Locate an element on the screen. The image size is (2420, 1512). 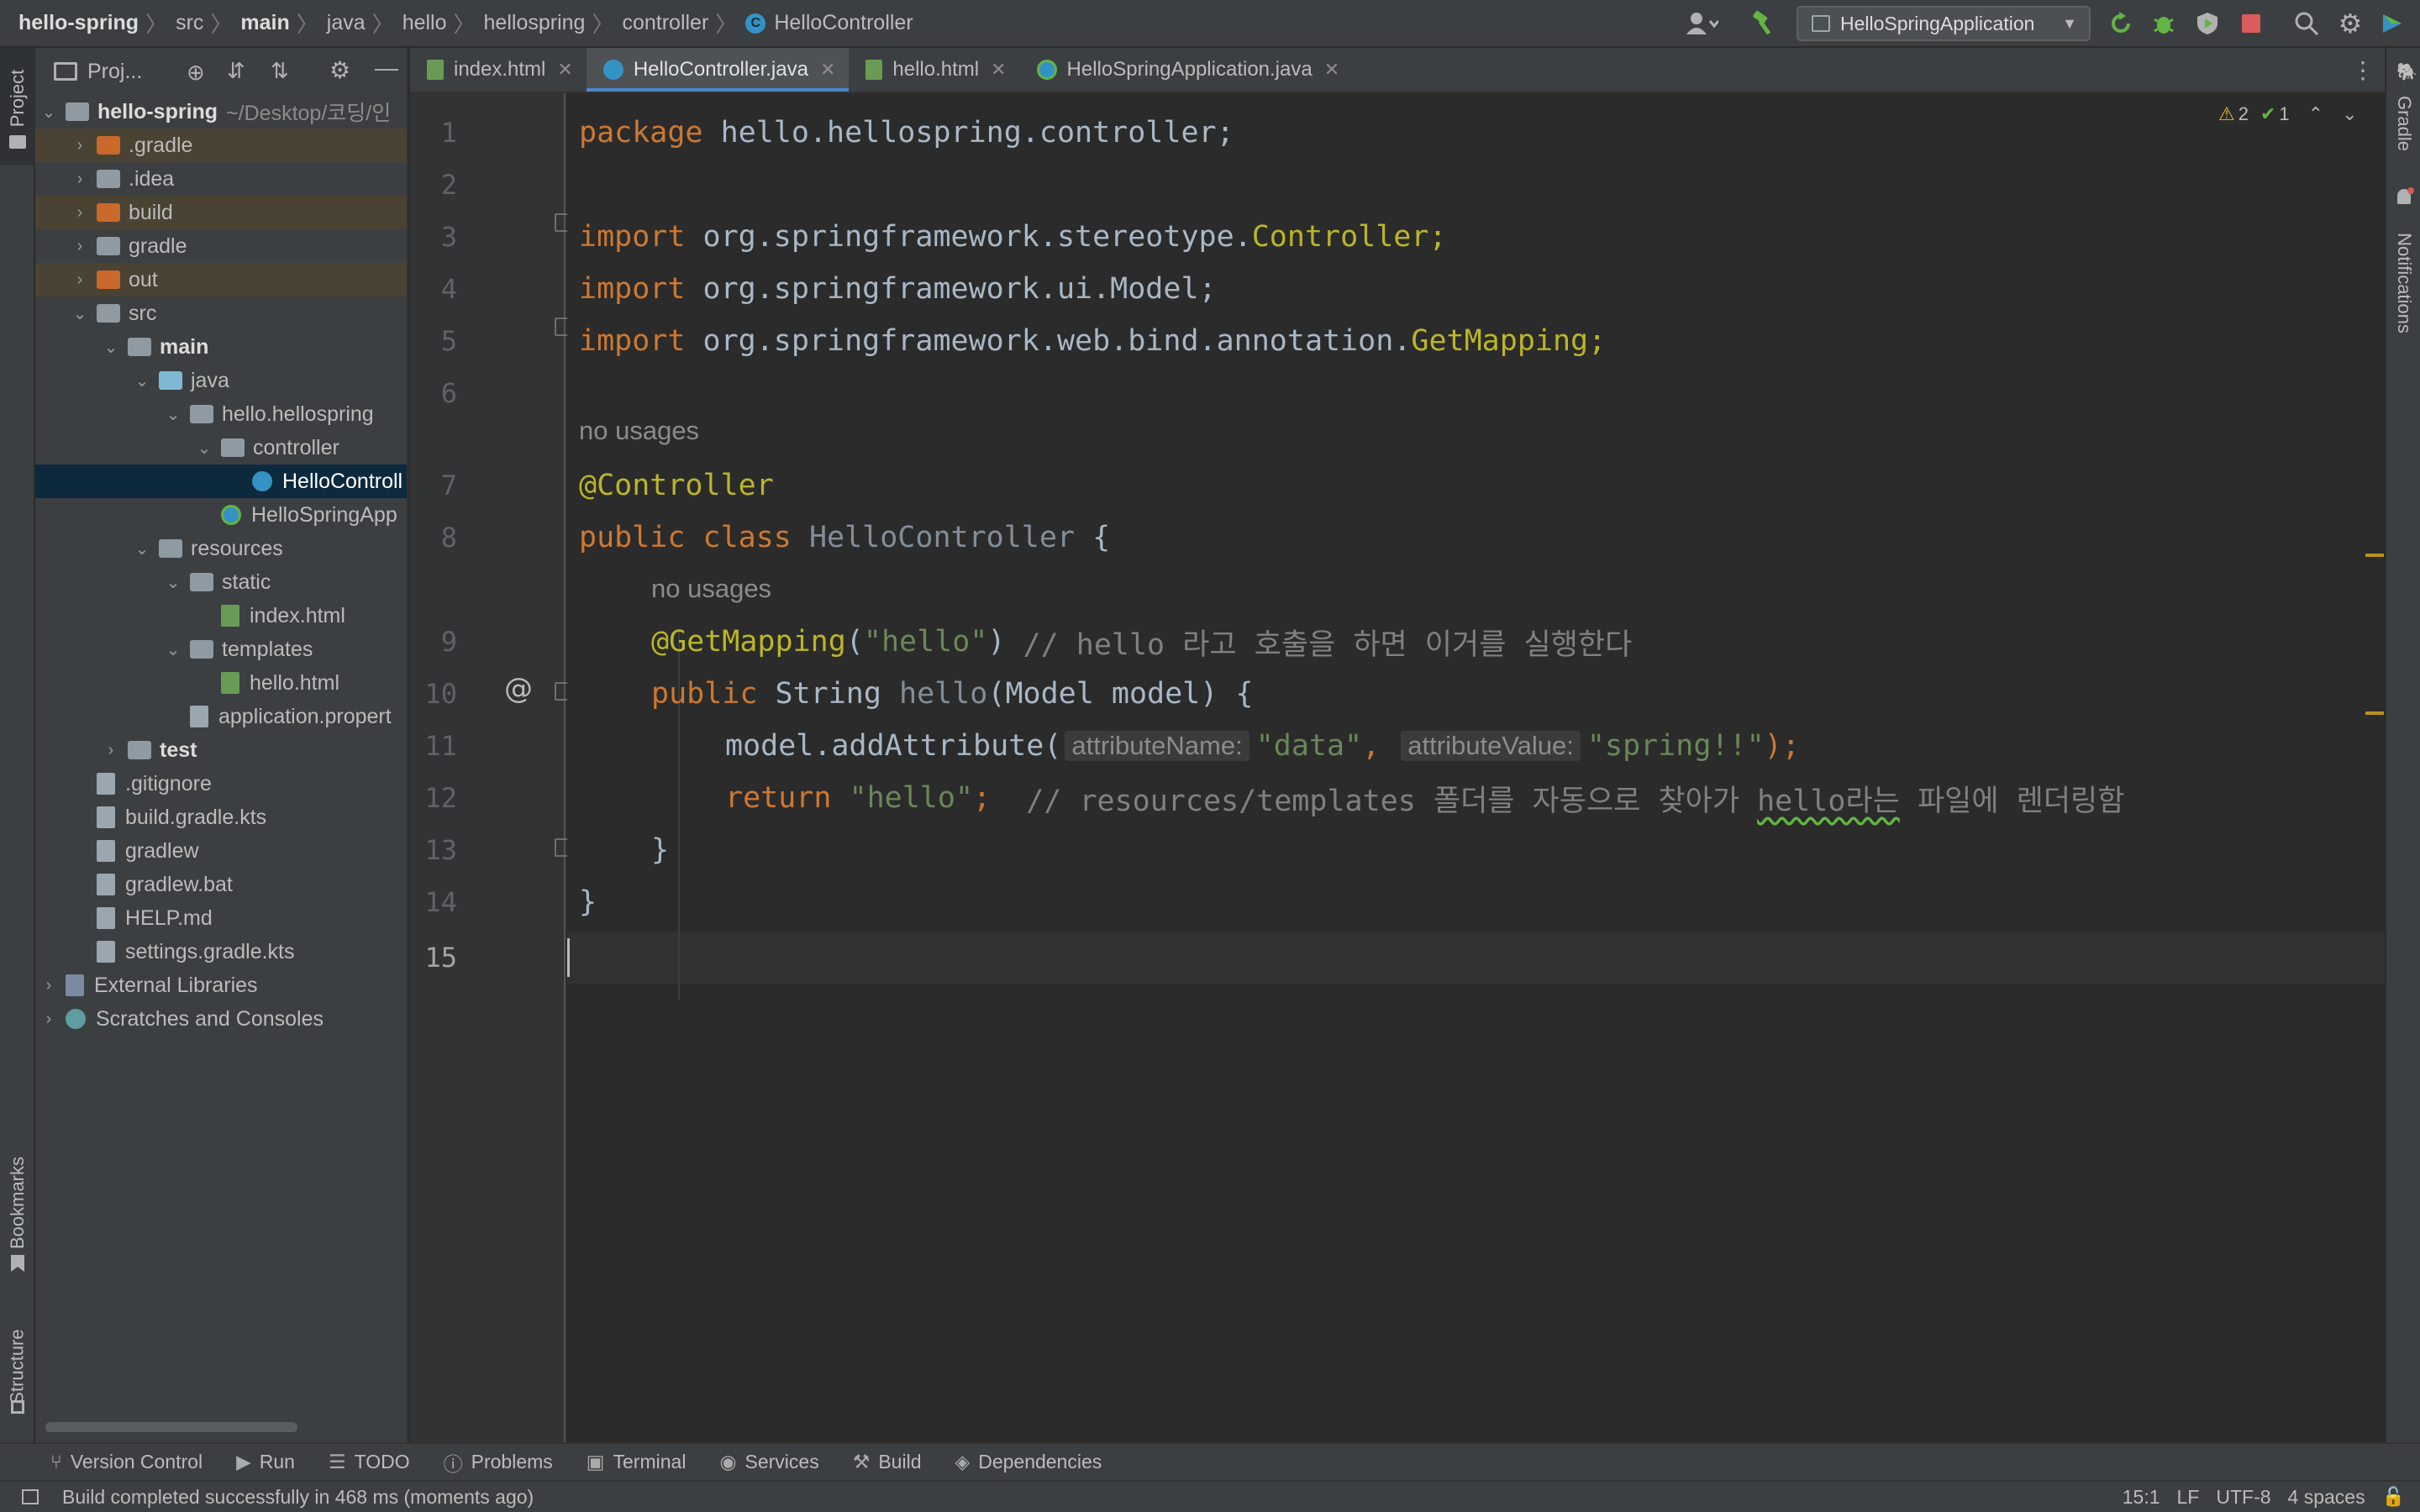
hide-panel-icon: — is located at coordinates (386, 68).